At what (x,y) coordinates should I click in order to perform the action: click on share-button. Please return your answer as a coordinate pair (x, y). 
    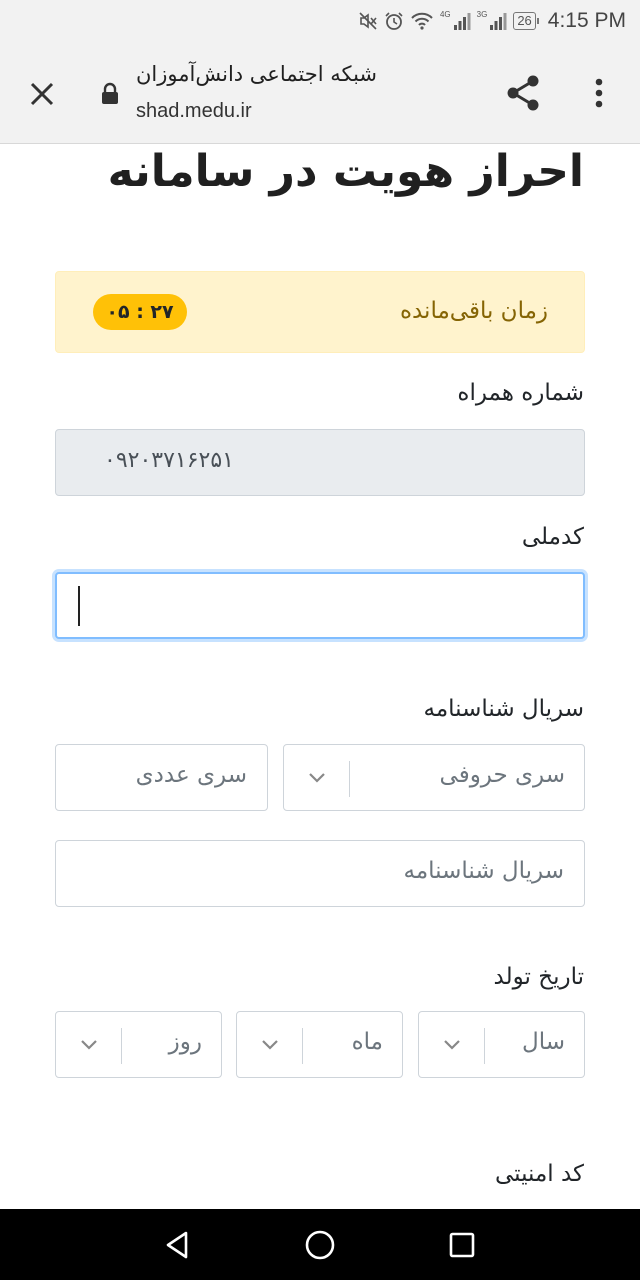
    Looking at the image, I should click on (523, 93).